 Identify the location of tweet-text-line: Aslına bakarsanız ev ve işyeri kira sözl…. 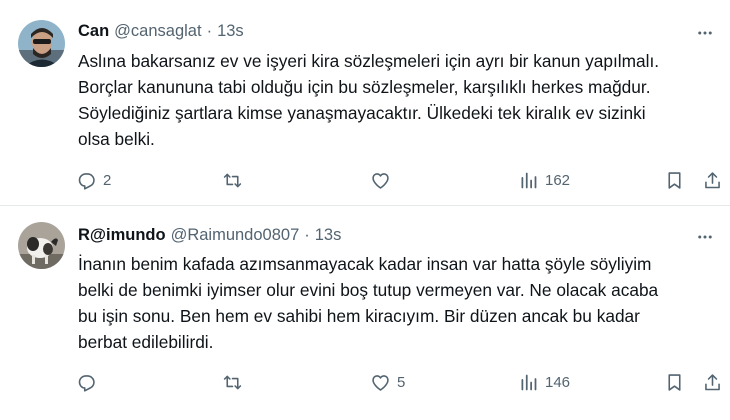
(369, 61).